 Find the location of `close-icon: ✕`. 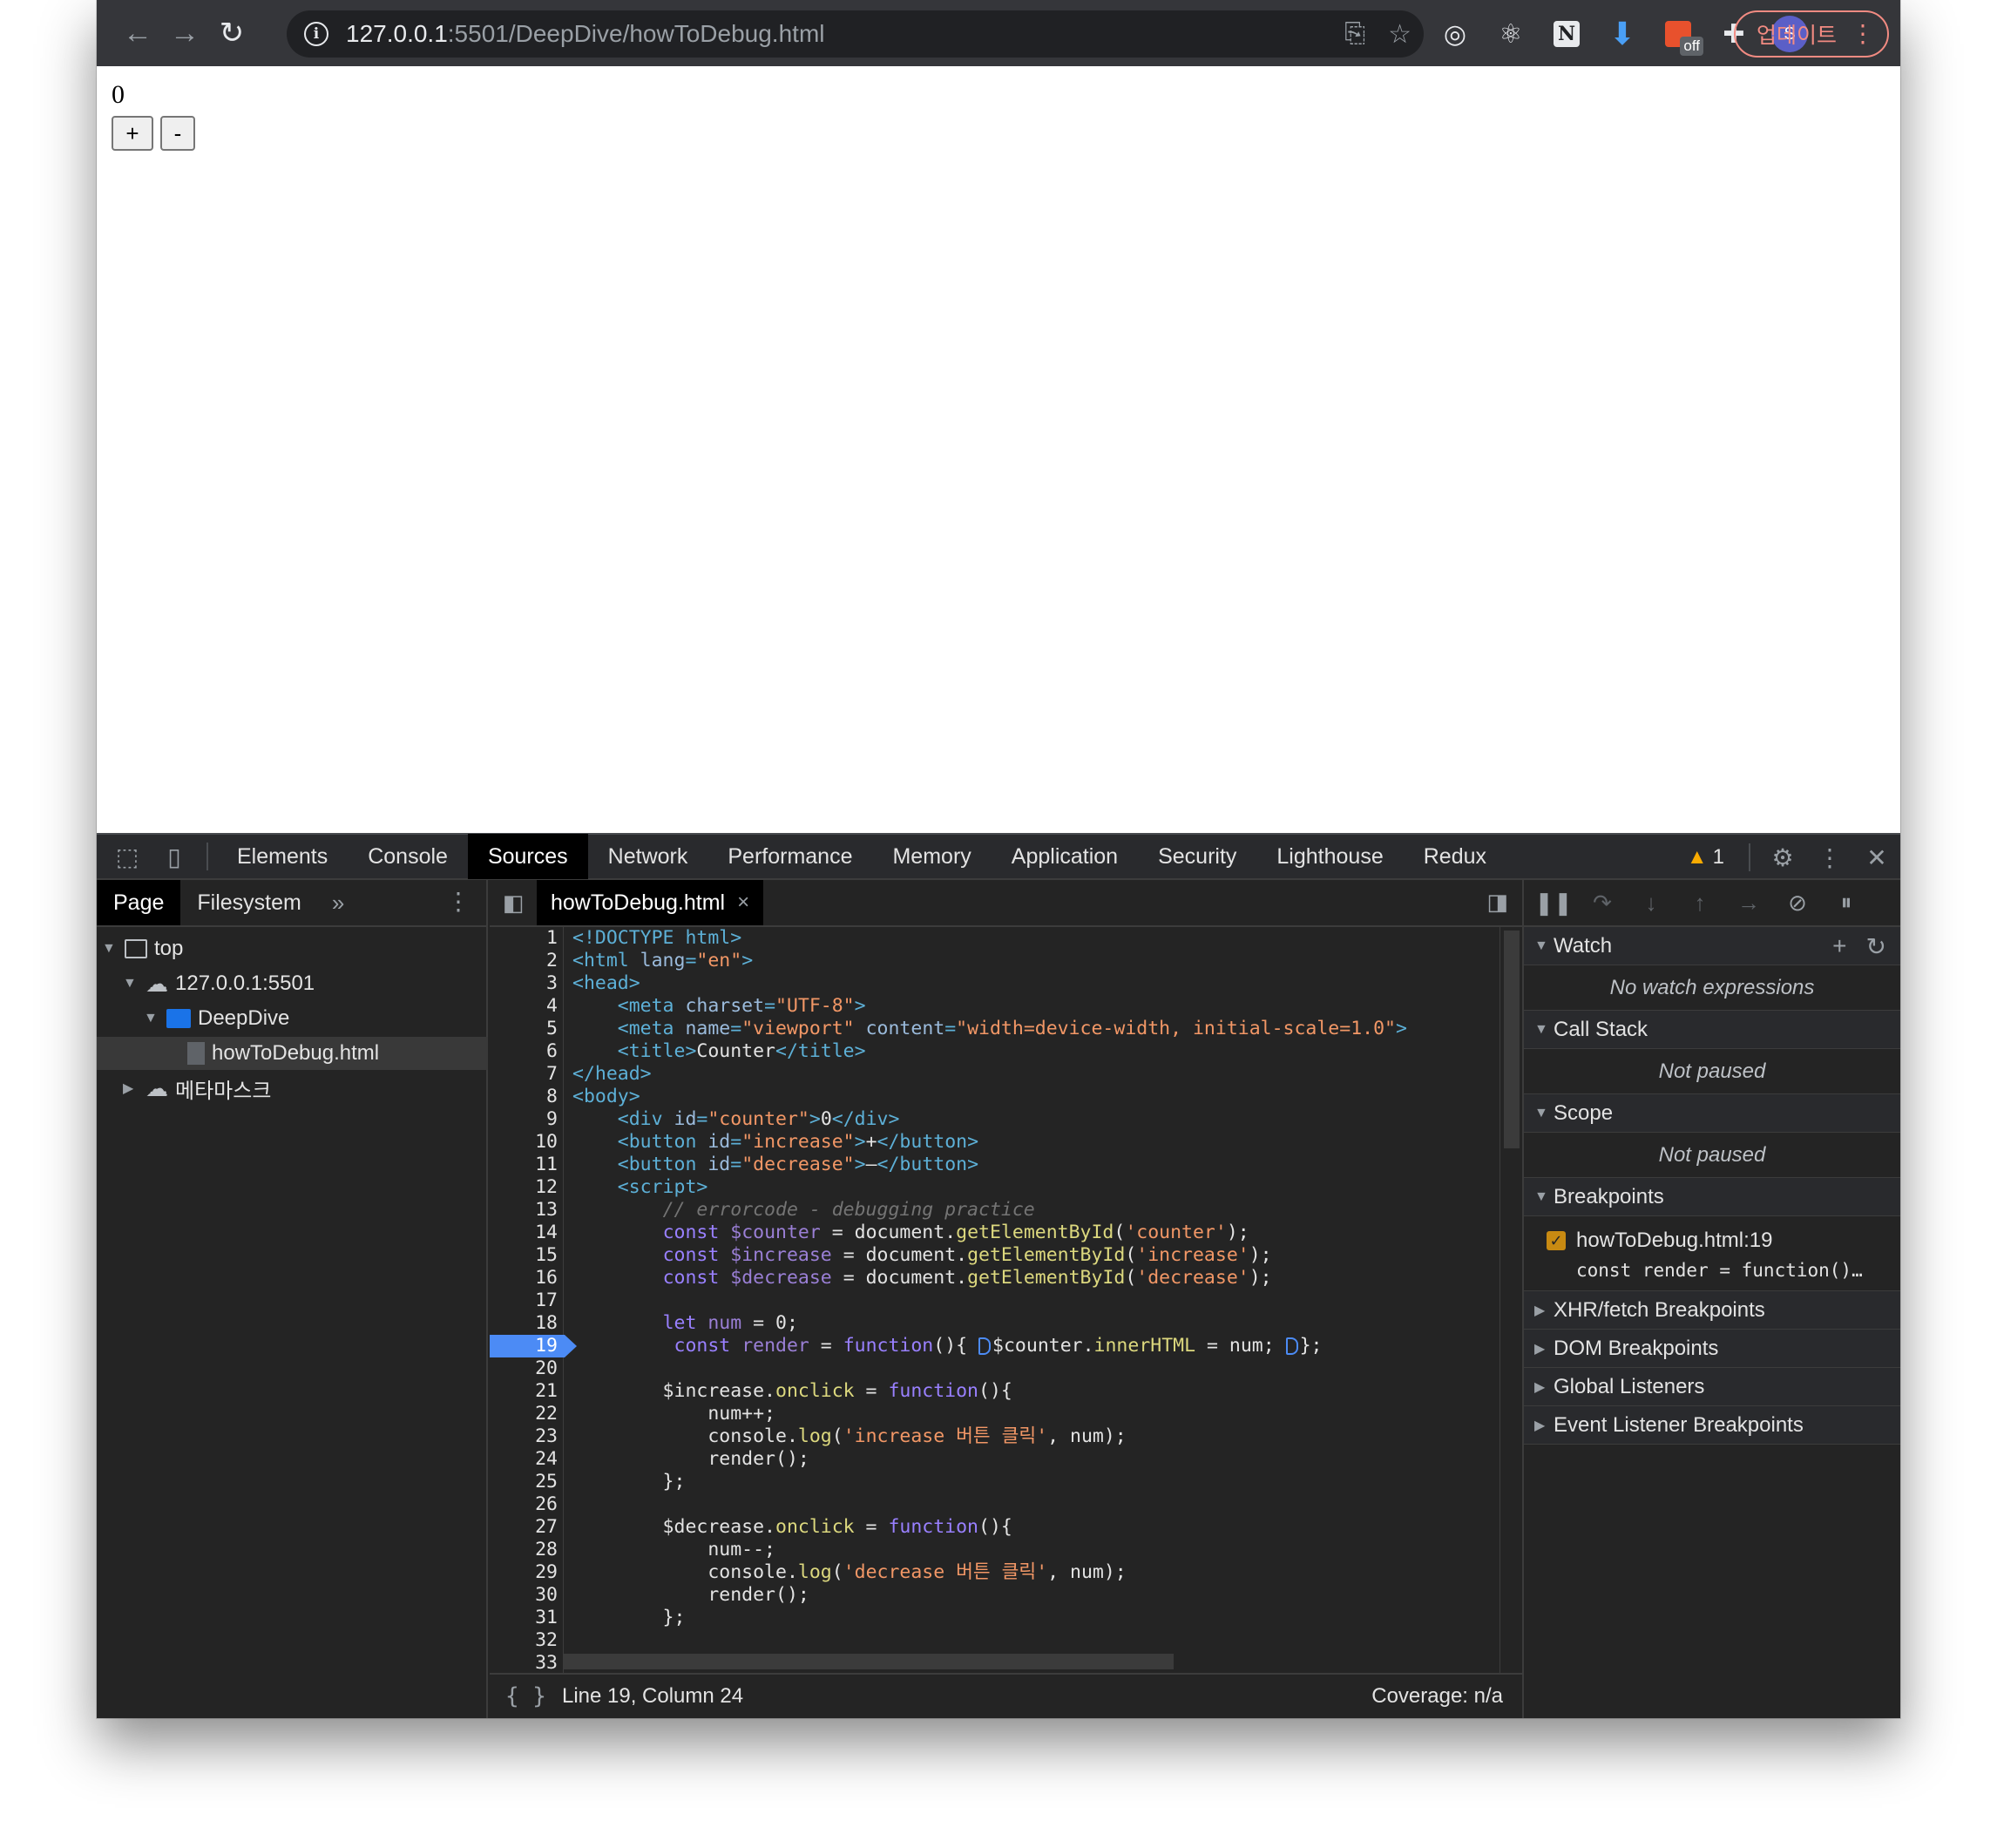

close-icon: ✕ is located at coordinates (1876, 857).